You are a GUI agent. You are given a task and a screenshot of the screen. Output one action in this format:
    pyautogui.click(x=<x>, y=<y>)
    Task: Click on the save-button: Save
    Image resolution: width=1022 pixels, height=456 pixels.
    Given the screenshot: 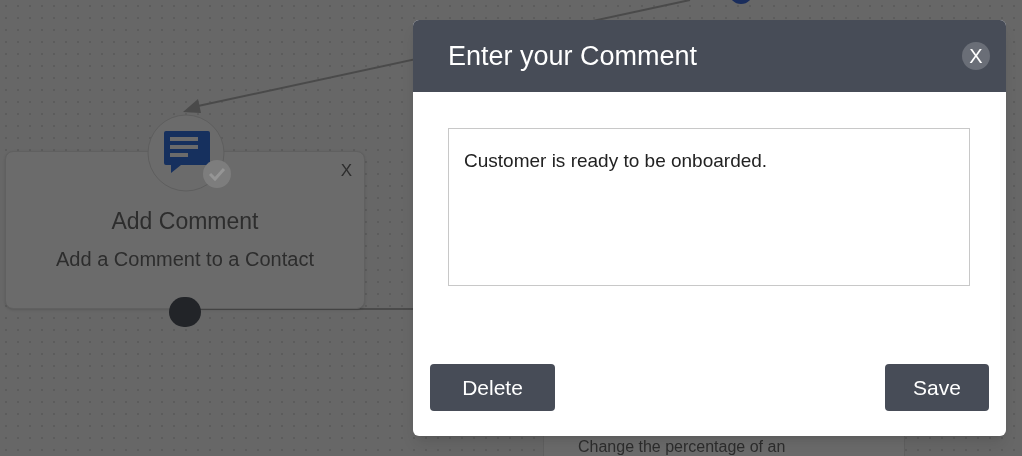 What is the action you would take?
    pyautogui.click(x=937, y=387)
    